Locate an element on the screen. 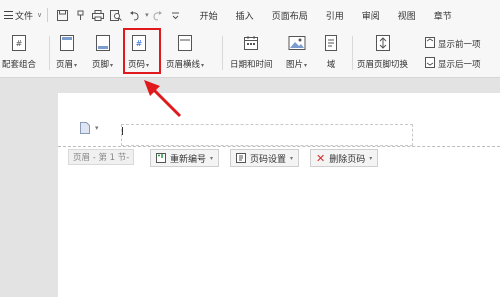  header-edit-area is located at coordinates (267, 135).